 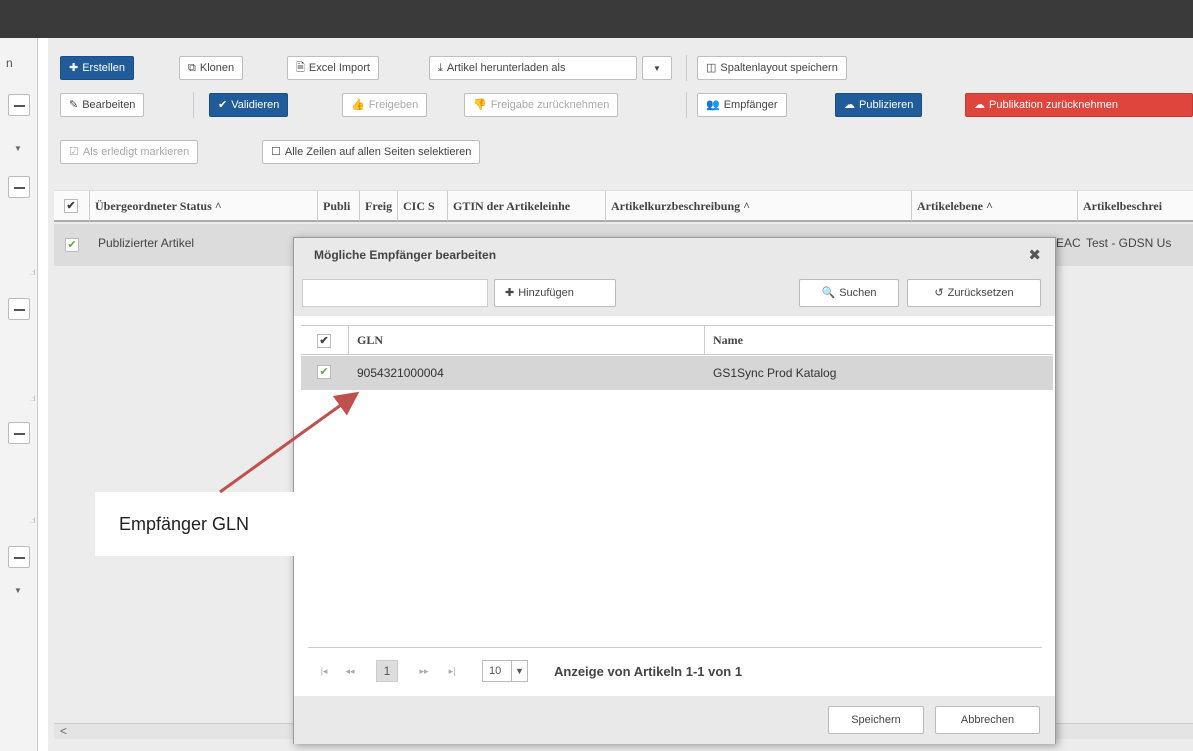 I want to click on create-button: ✚ Erstellen, so click(x=97, y=68).